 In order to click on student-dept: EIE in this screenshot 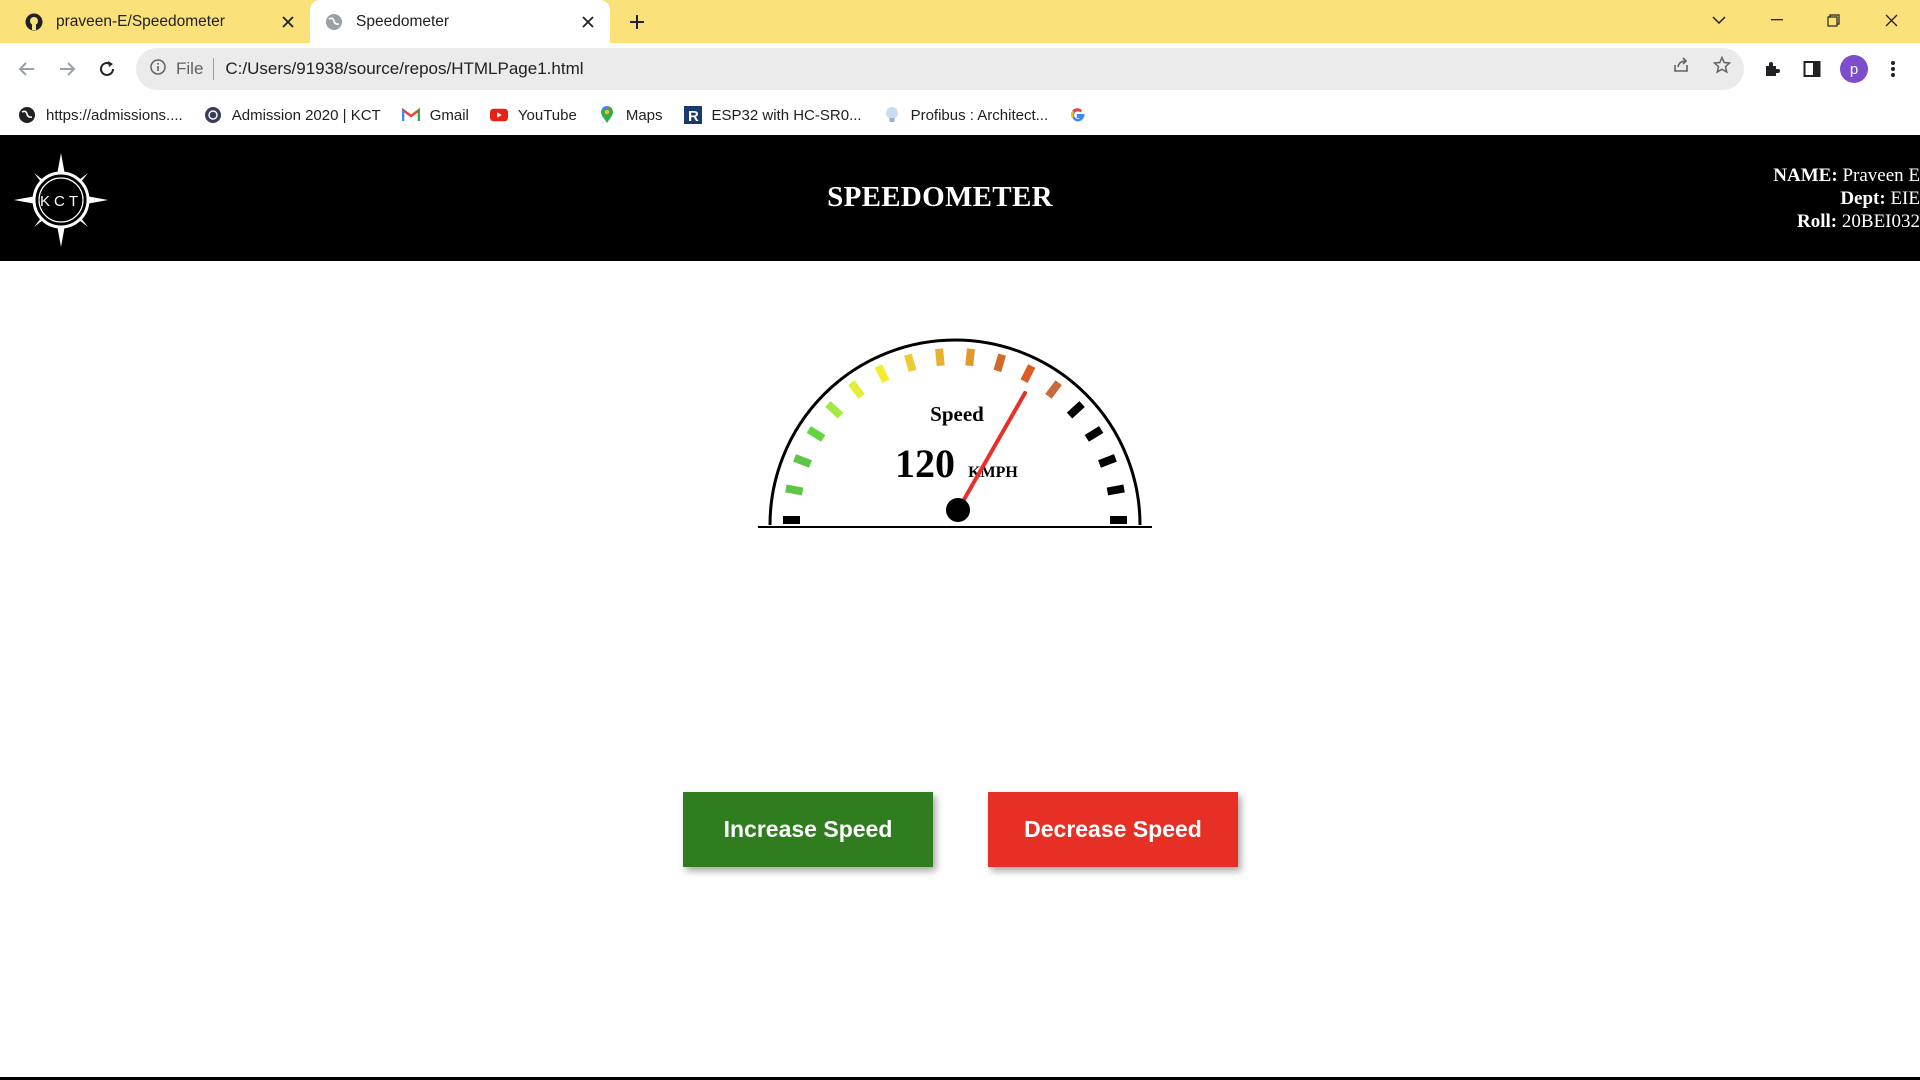, I will do `click(1905, 198)`.